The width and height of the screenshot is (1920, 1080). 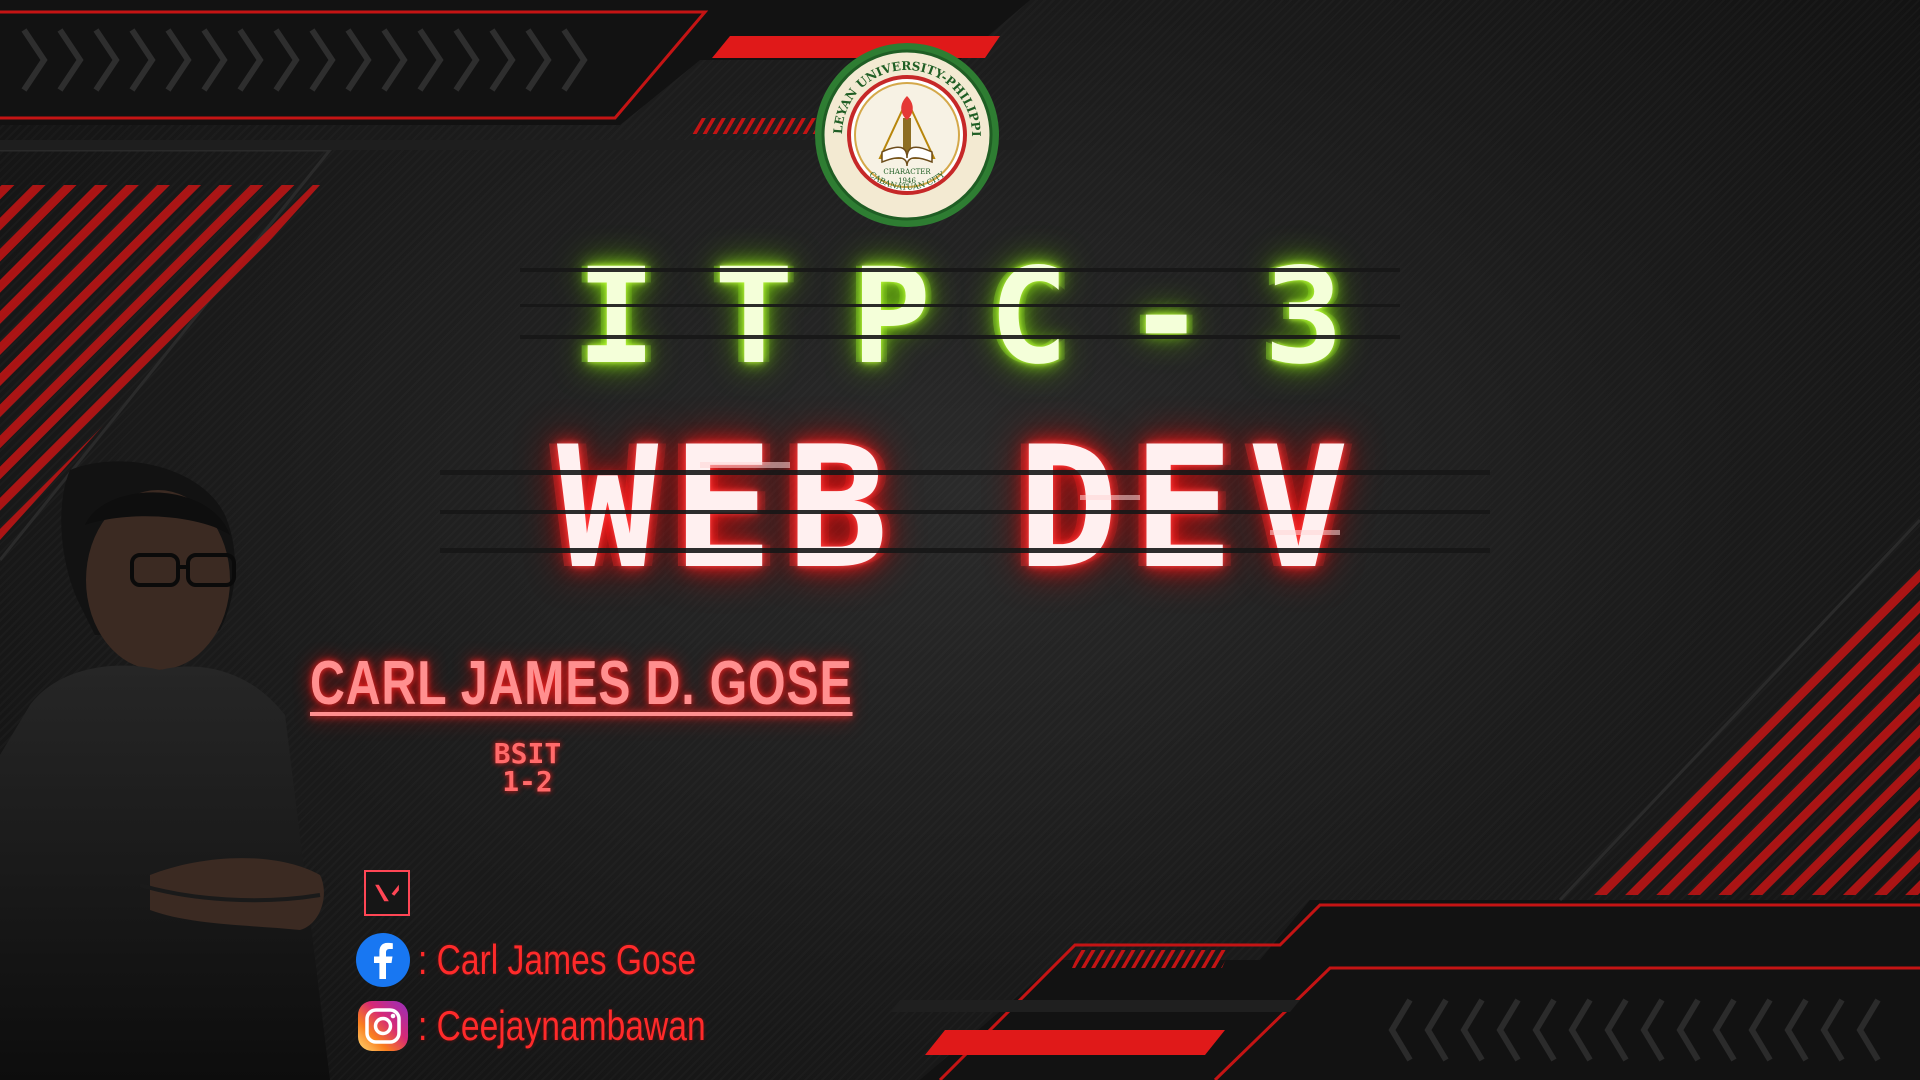 What do you see at coordinates (527, 753) in the screenshot?
I see `section-program: BSIT` at bounding box center [527, 753].